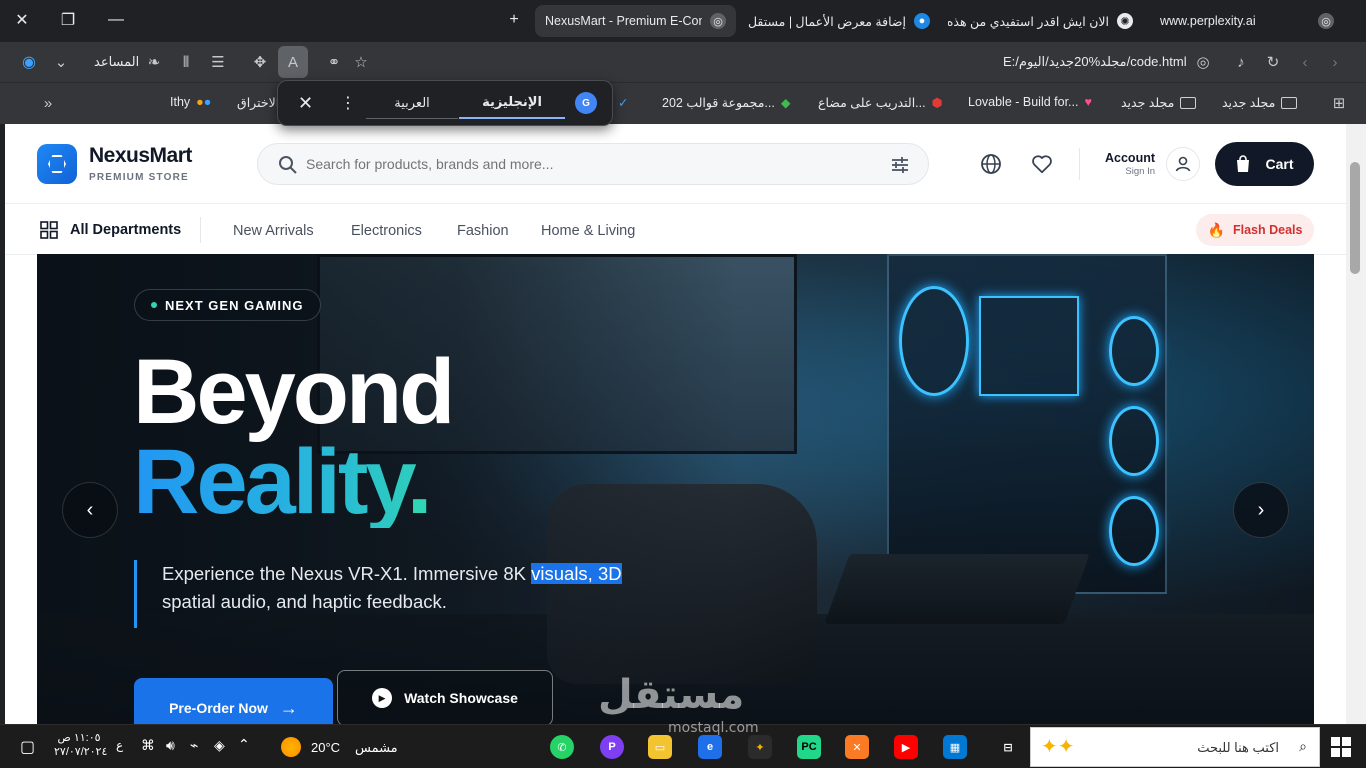  I want to click on close-icon: ✕, so click(305, 103).